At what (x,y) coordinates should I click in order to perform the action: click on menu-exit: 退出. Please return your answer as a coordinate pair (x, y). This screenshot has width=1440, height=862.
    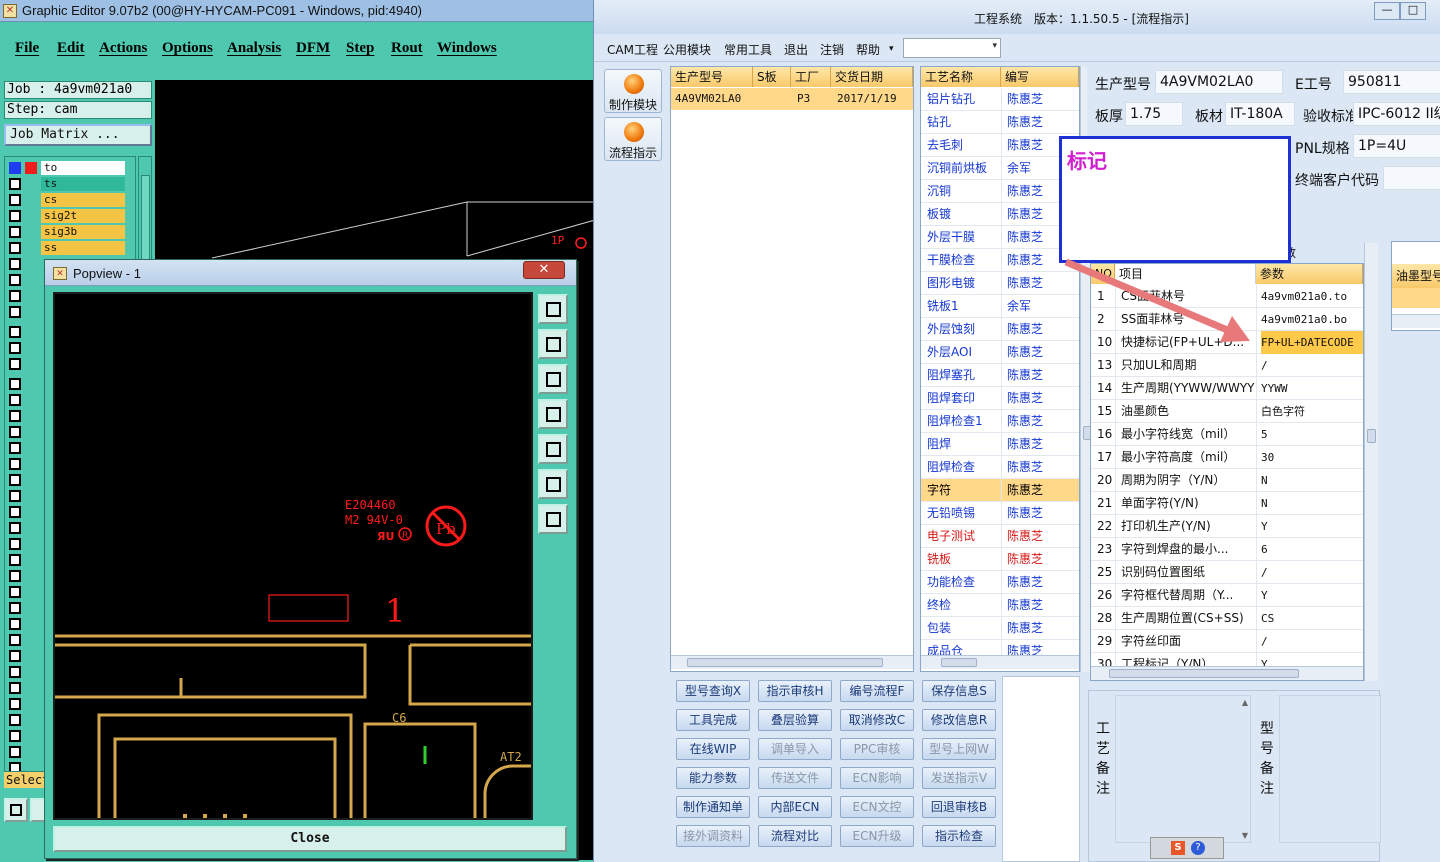
    Looking at the image, I should click on (796, 49).